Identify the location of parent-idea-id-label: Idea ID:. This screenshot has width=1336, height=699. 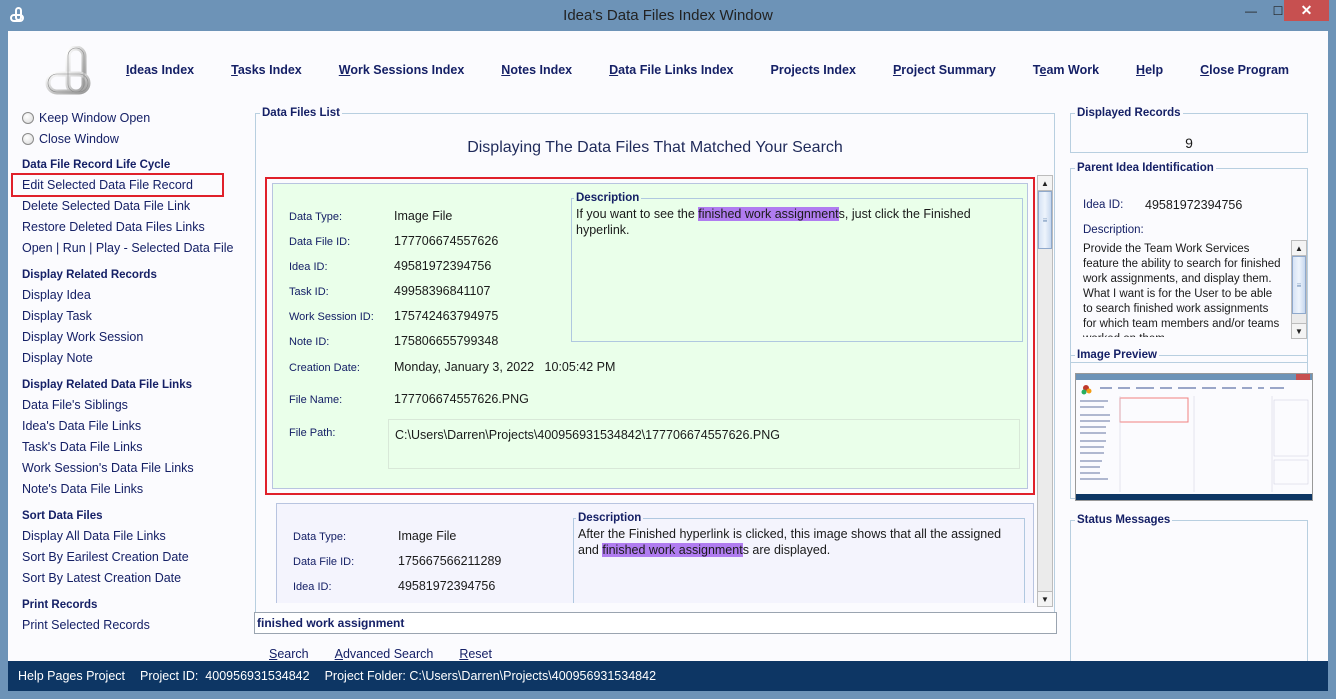
(1103, 205).